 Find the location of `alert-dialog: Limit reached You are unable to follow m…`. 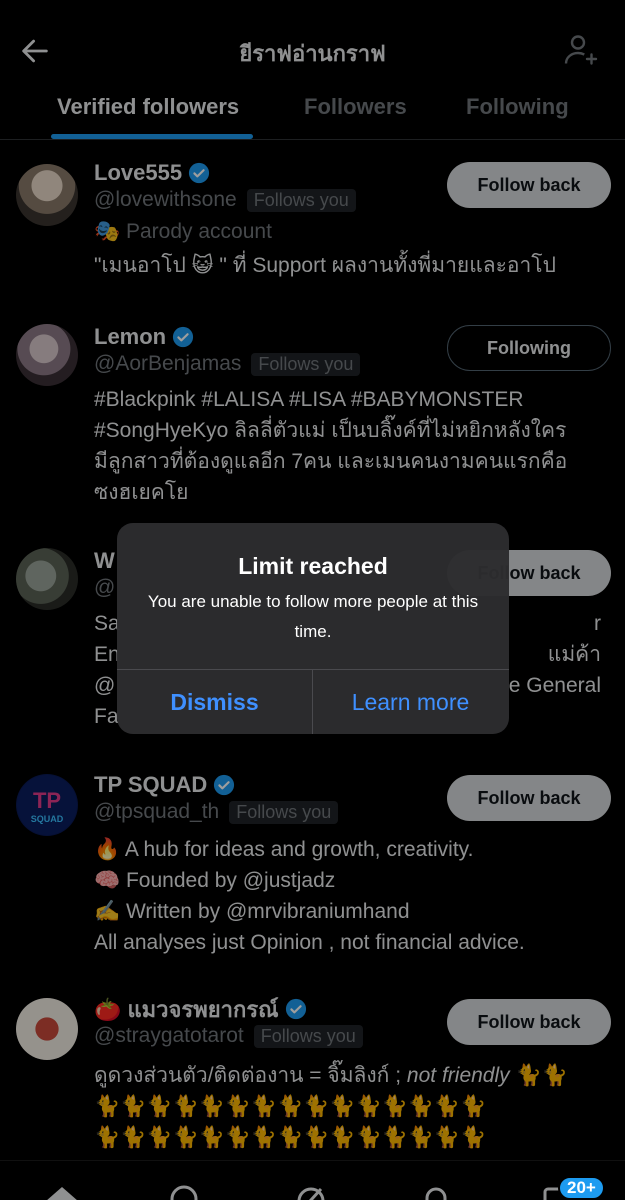

alert-dialog: Limit reached You are unable to follow m… is located at coordinates (313, 628).